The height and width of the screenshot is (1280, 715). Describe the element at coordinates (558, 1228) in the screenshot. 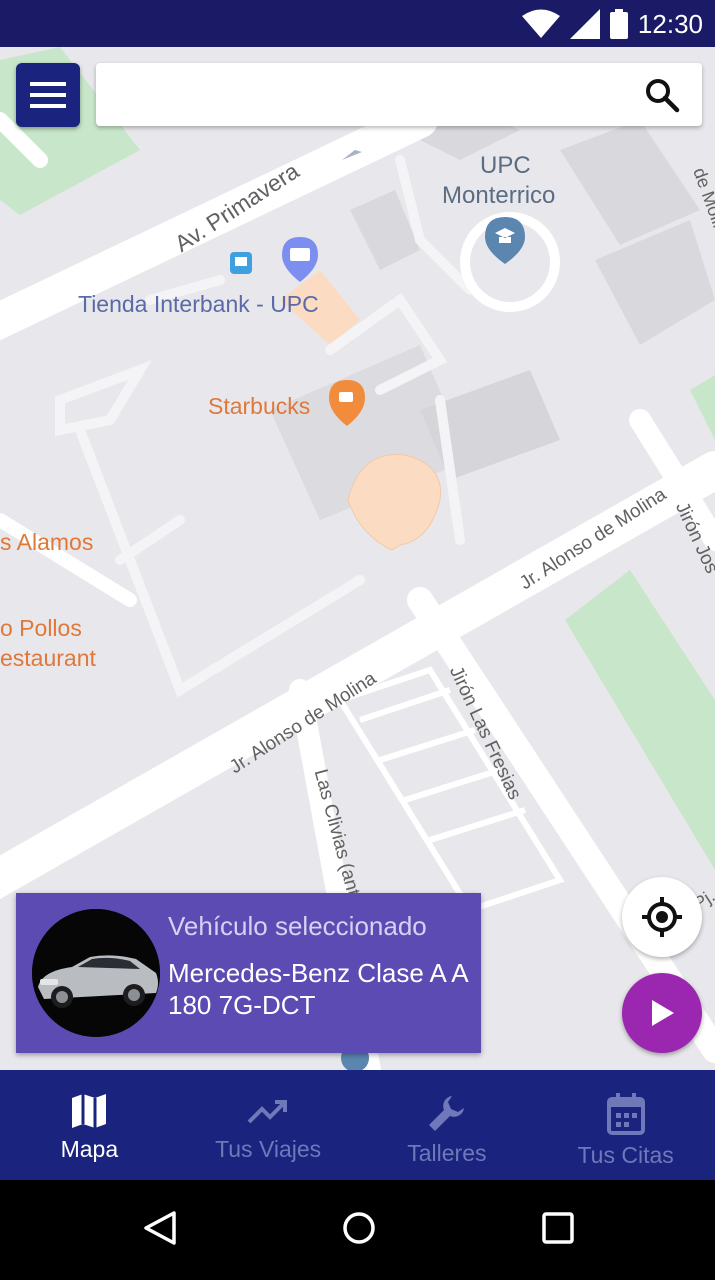

I see `recents-icon` at that location.